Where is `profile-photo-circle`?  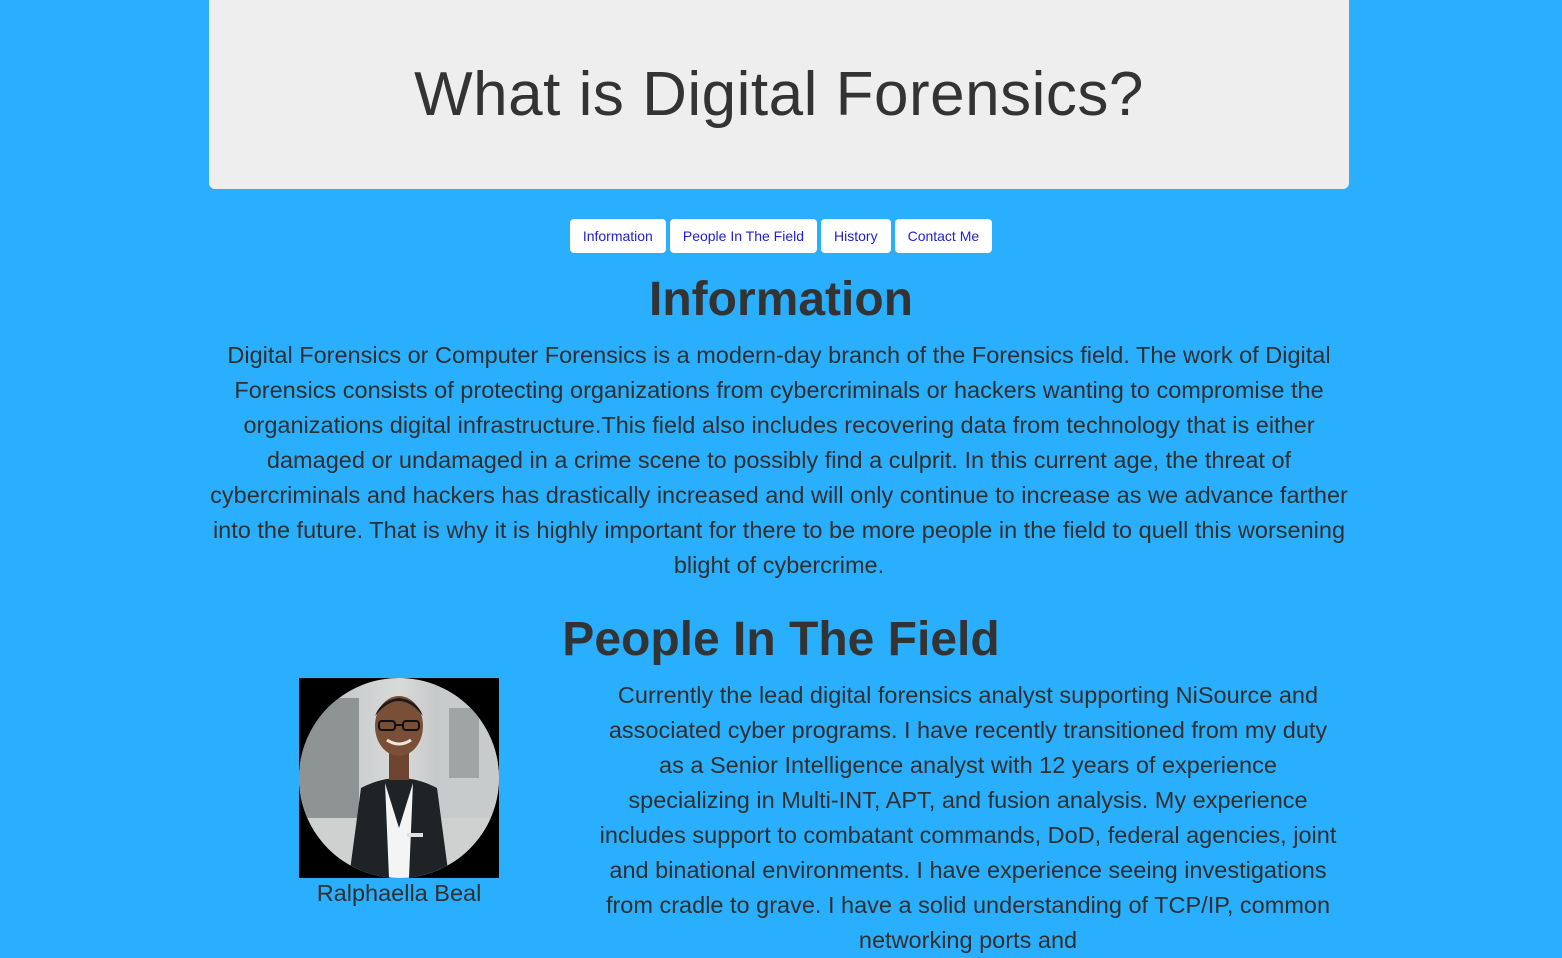
profile-photo-circle is located at coordinates (399, 778).